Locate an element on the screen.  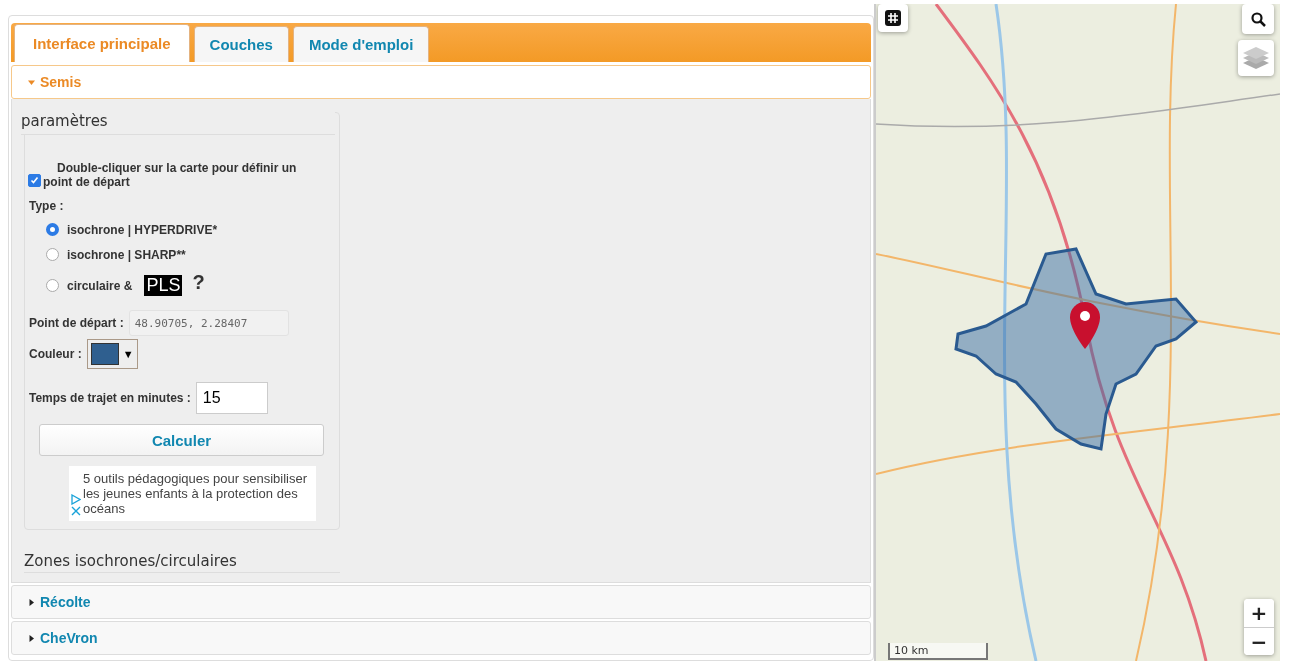
check-icon is located at coordinates (34, 180).